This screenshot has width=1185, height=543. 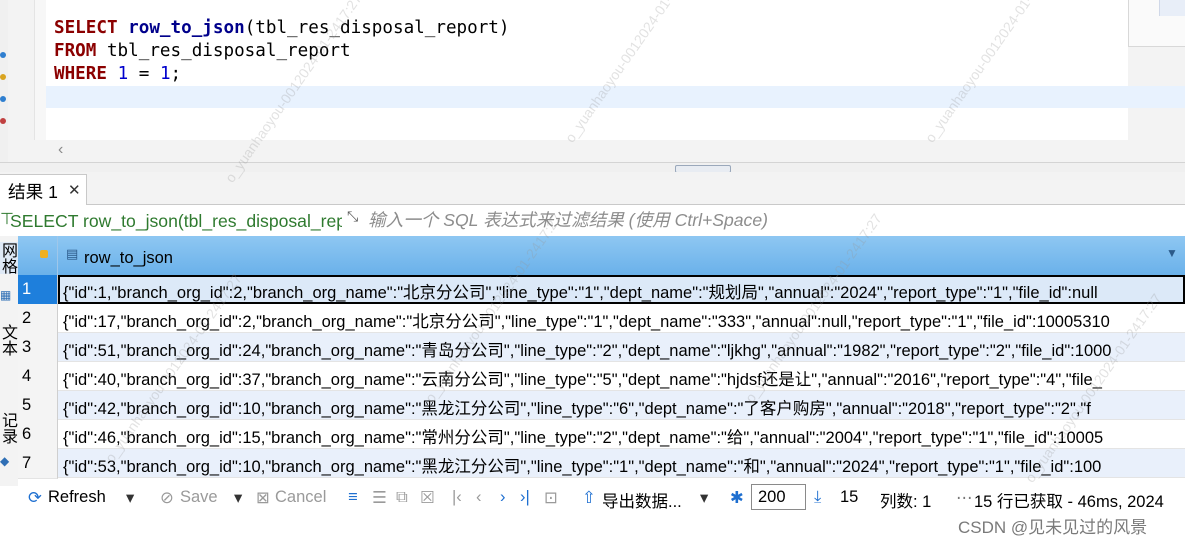 What do you see at coordinates (1156, 23) in the screenshot?
I see `editor-overview-panel` at bounding box center [1156, 23].